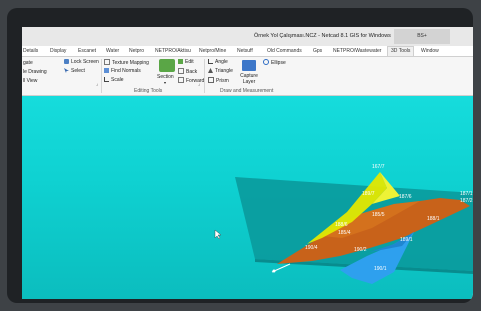  I want to click on point-label: 190/4, so click(311, 248).